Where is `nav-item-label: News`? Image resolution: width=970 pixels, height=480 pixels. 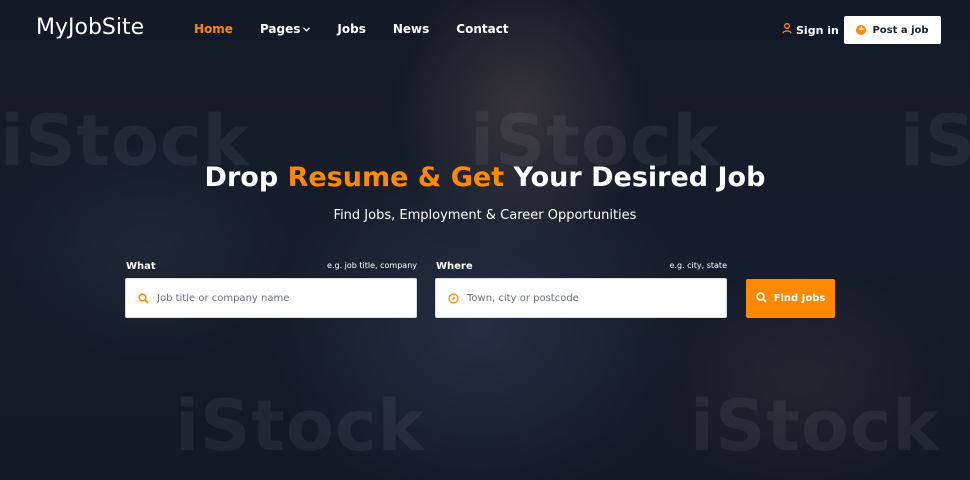
nav-item-label: News is located at coordinates (411, 29).